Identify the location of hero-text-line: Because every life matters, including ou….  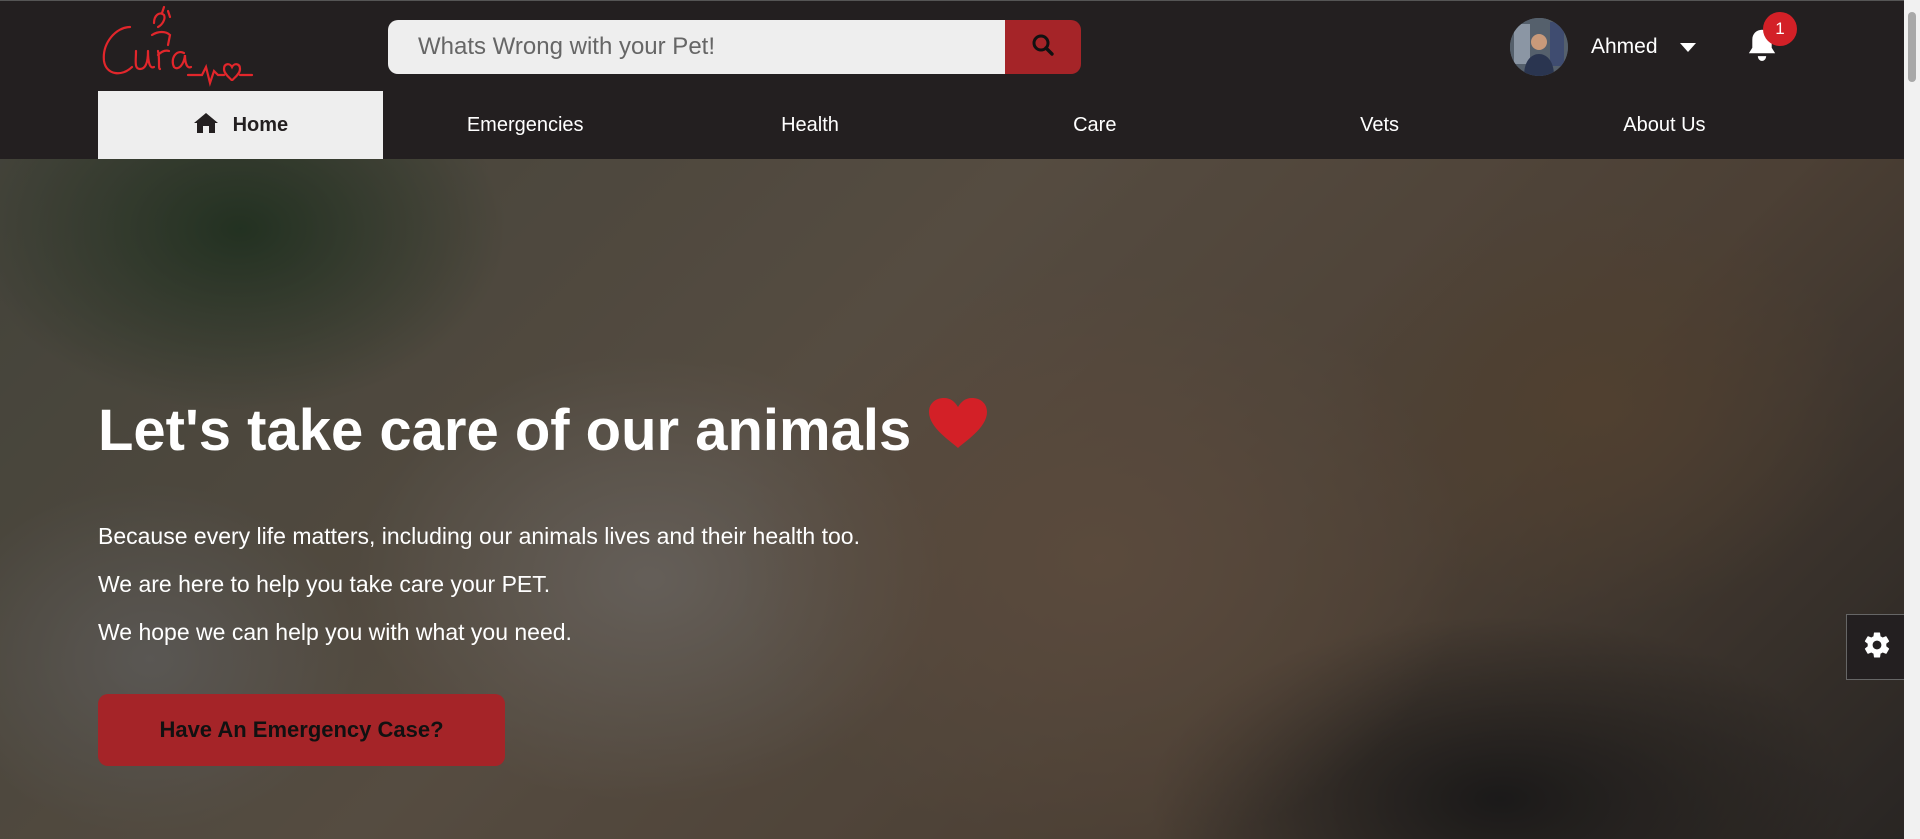
(479, 536).